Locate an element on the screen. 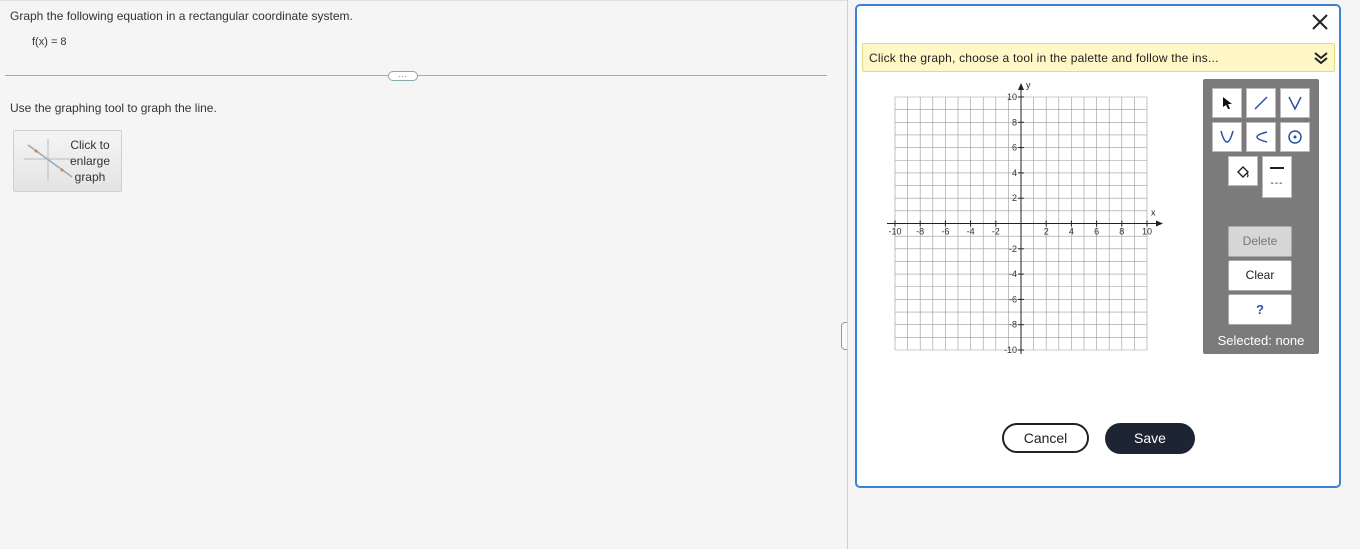 This screenshot has height=549, width=1360. instruction-text: Use the graphing tool to graph the line. is located at coordinates (113, 108).